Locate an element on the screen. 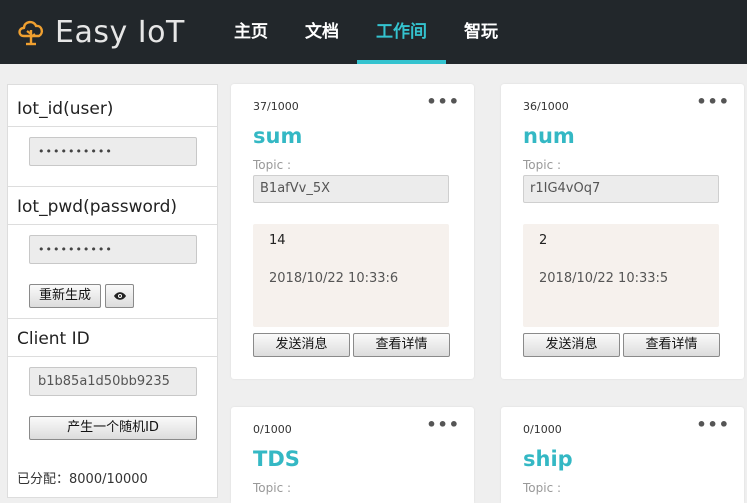 This screenshot has height=503, width=747. device-card: 0/1000 ••• TDS Topic : is located at coordinates (352, 455).